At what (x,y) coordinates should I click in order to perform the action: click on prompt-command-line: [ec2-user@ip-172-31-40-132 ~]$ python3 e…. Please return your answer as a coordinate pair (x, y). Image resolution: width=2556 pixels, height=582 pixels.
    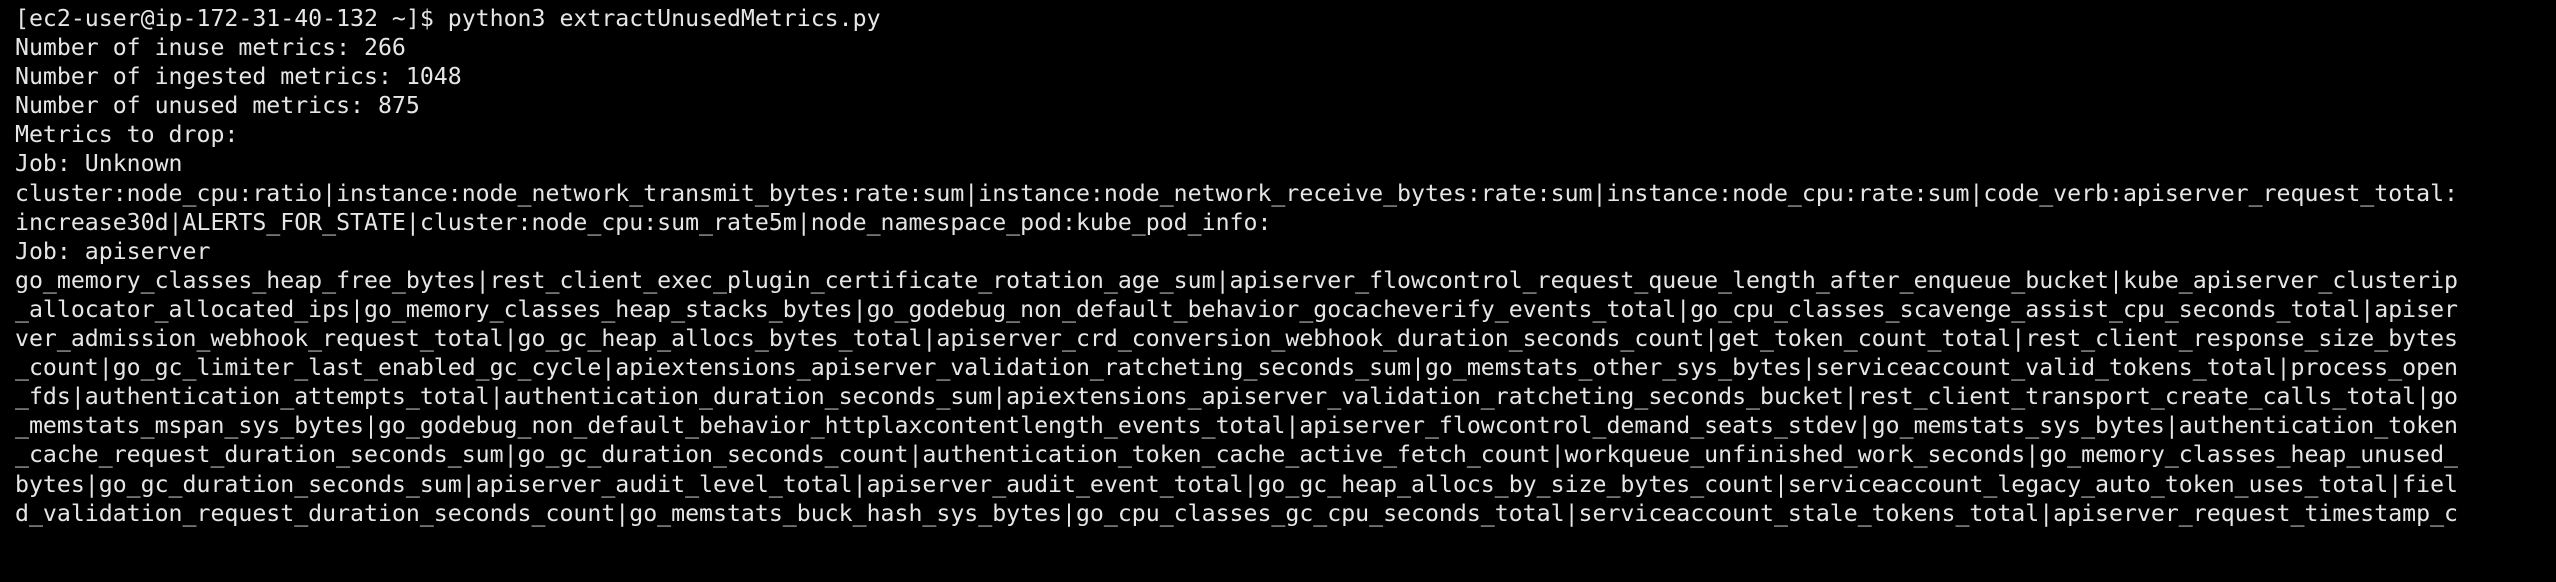
    Looking at the image, I should click on (448, 18).